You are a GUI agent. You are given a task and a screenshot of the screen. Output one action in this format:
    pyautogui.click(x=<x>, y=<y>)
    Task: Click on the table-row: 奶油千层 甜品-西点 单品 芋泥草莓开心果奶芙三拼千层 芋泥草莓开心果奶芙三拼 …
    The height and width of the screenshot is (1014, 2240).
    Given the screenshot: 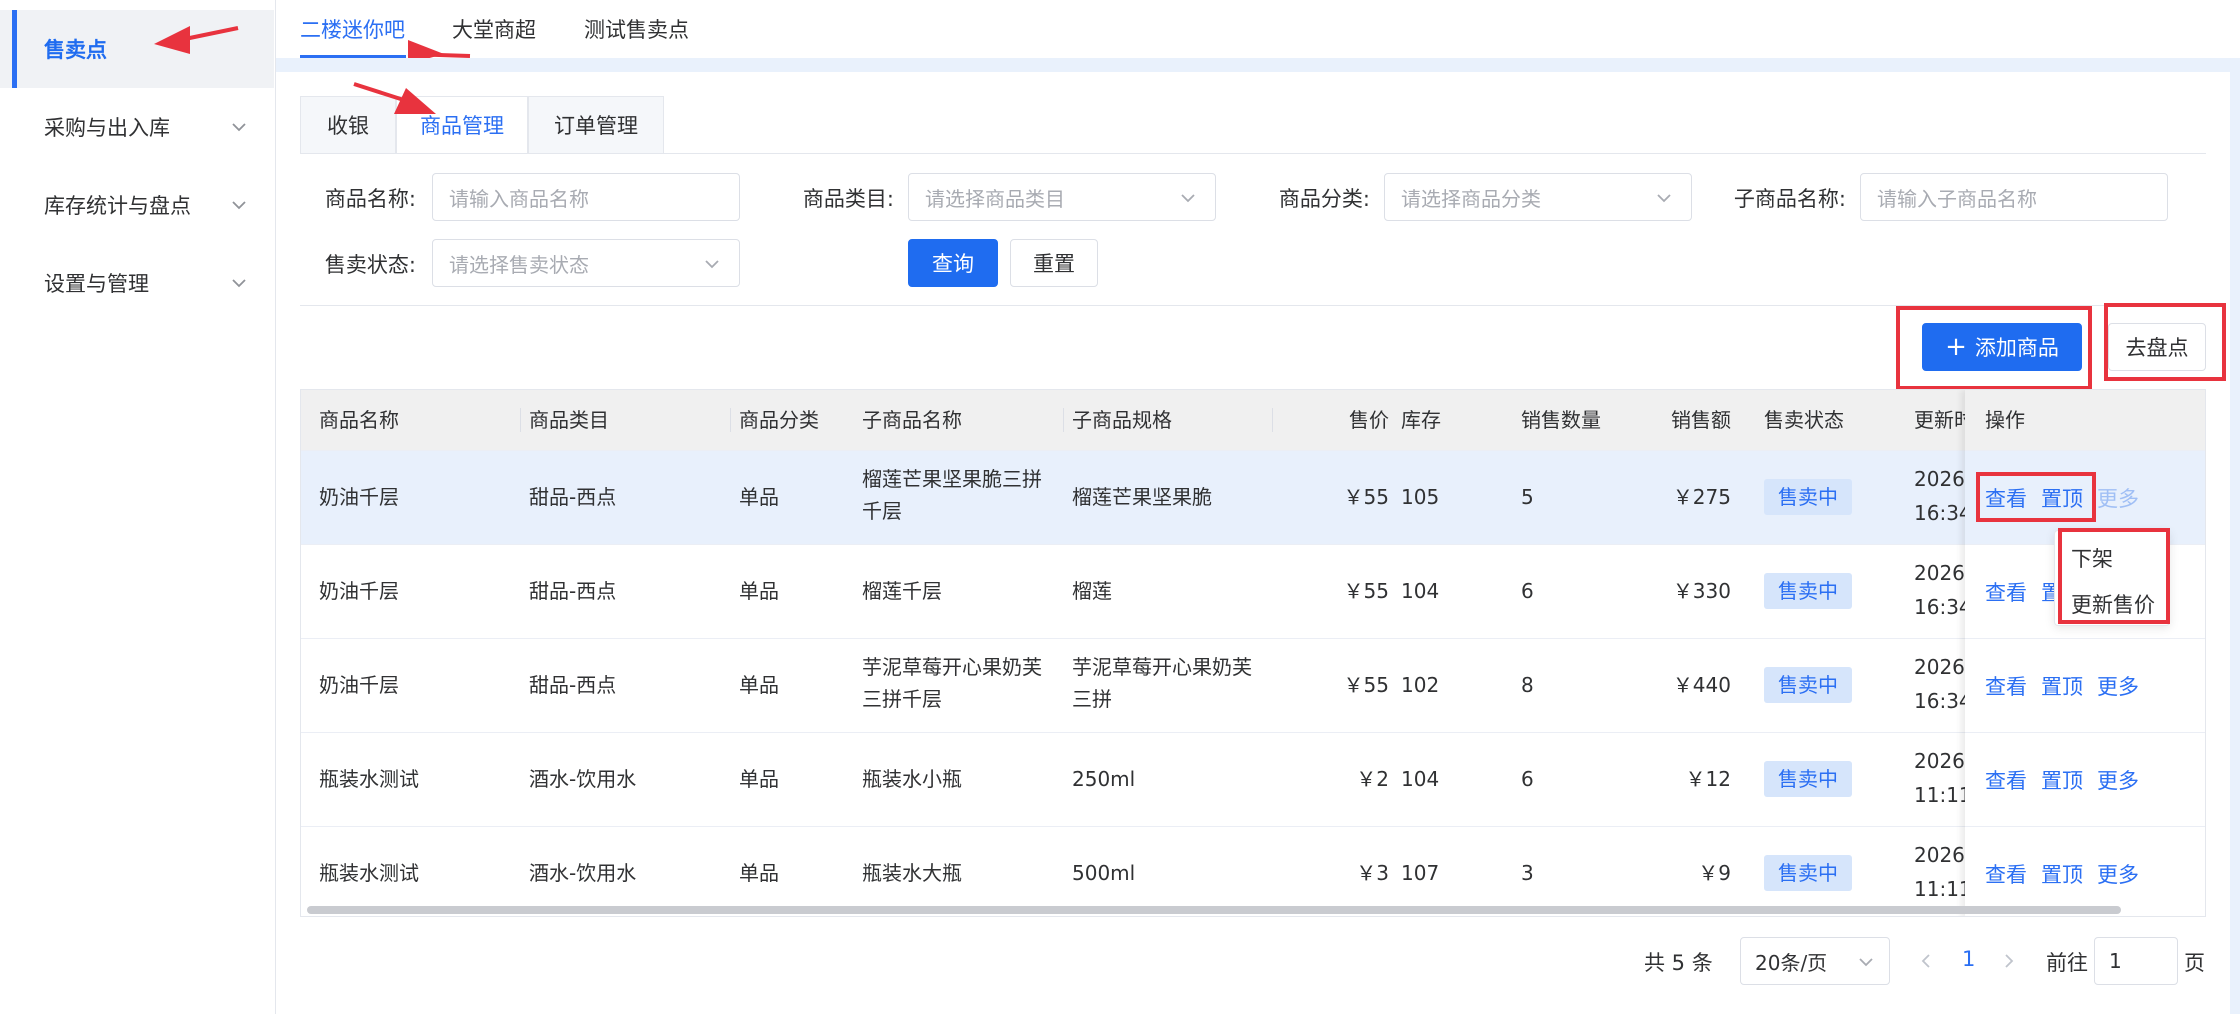 What is the action you would take?
    pyautogui.click(x=1253, y=685)
    